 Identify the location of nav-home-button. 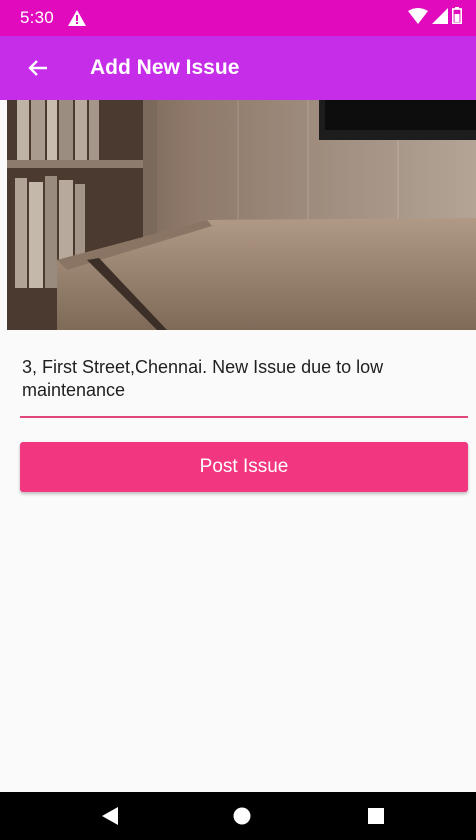
(242, 816).